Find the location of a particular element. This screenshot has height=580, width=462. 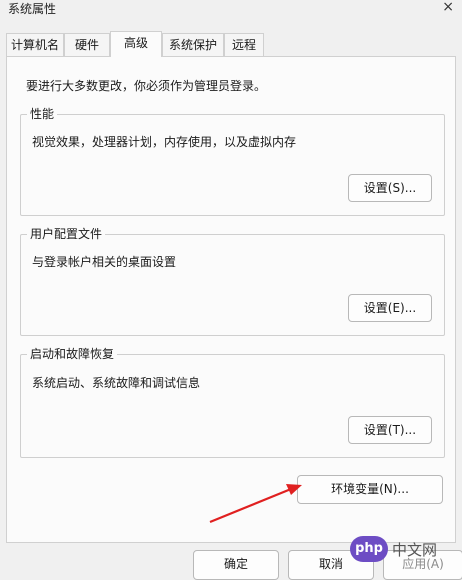

annotation-arrow is located at coordinates (255, 504).